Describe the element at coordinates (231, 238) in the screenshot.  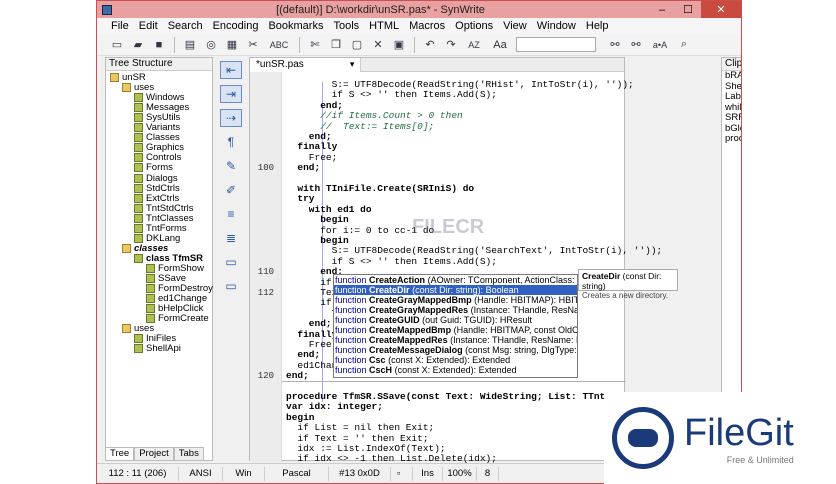
I see `unindent-icon: ≣` at that location.